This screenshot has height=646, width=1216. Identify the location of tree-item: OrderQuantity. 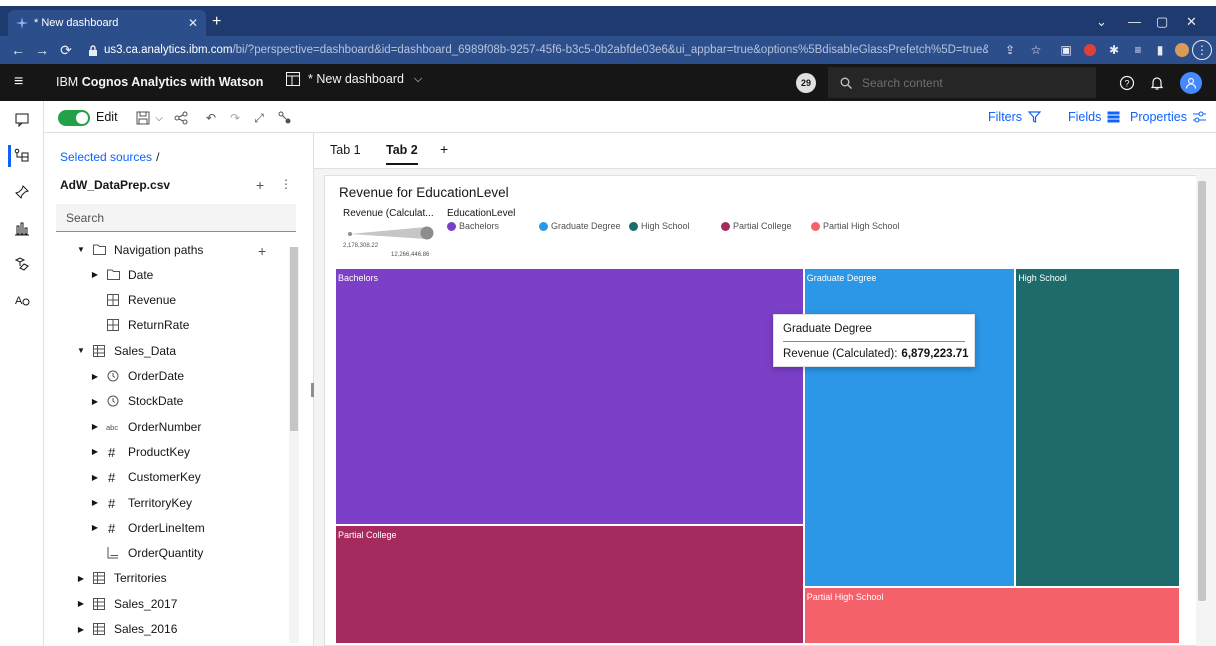
(215, 553).